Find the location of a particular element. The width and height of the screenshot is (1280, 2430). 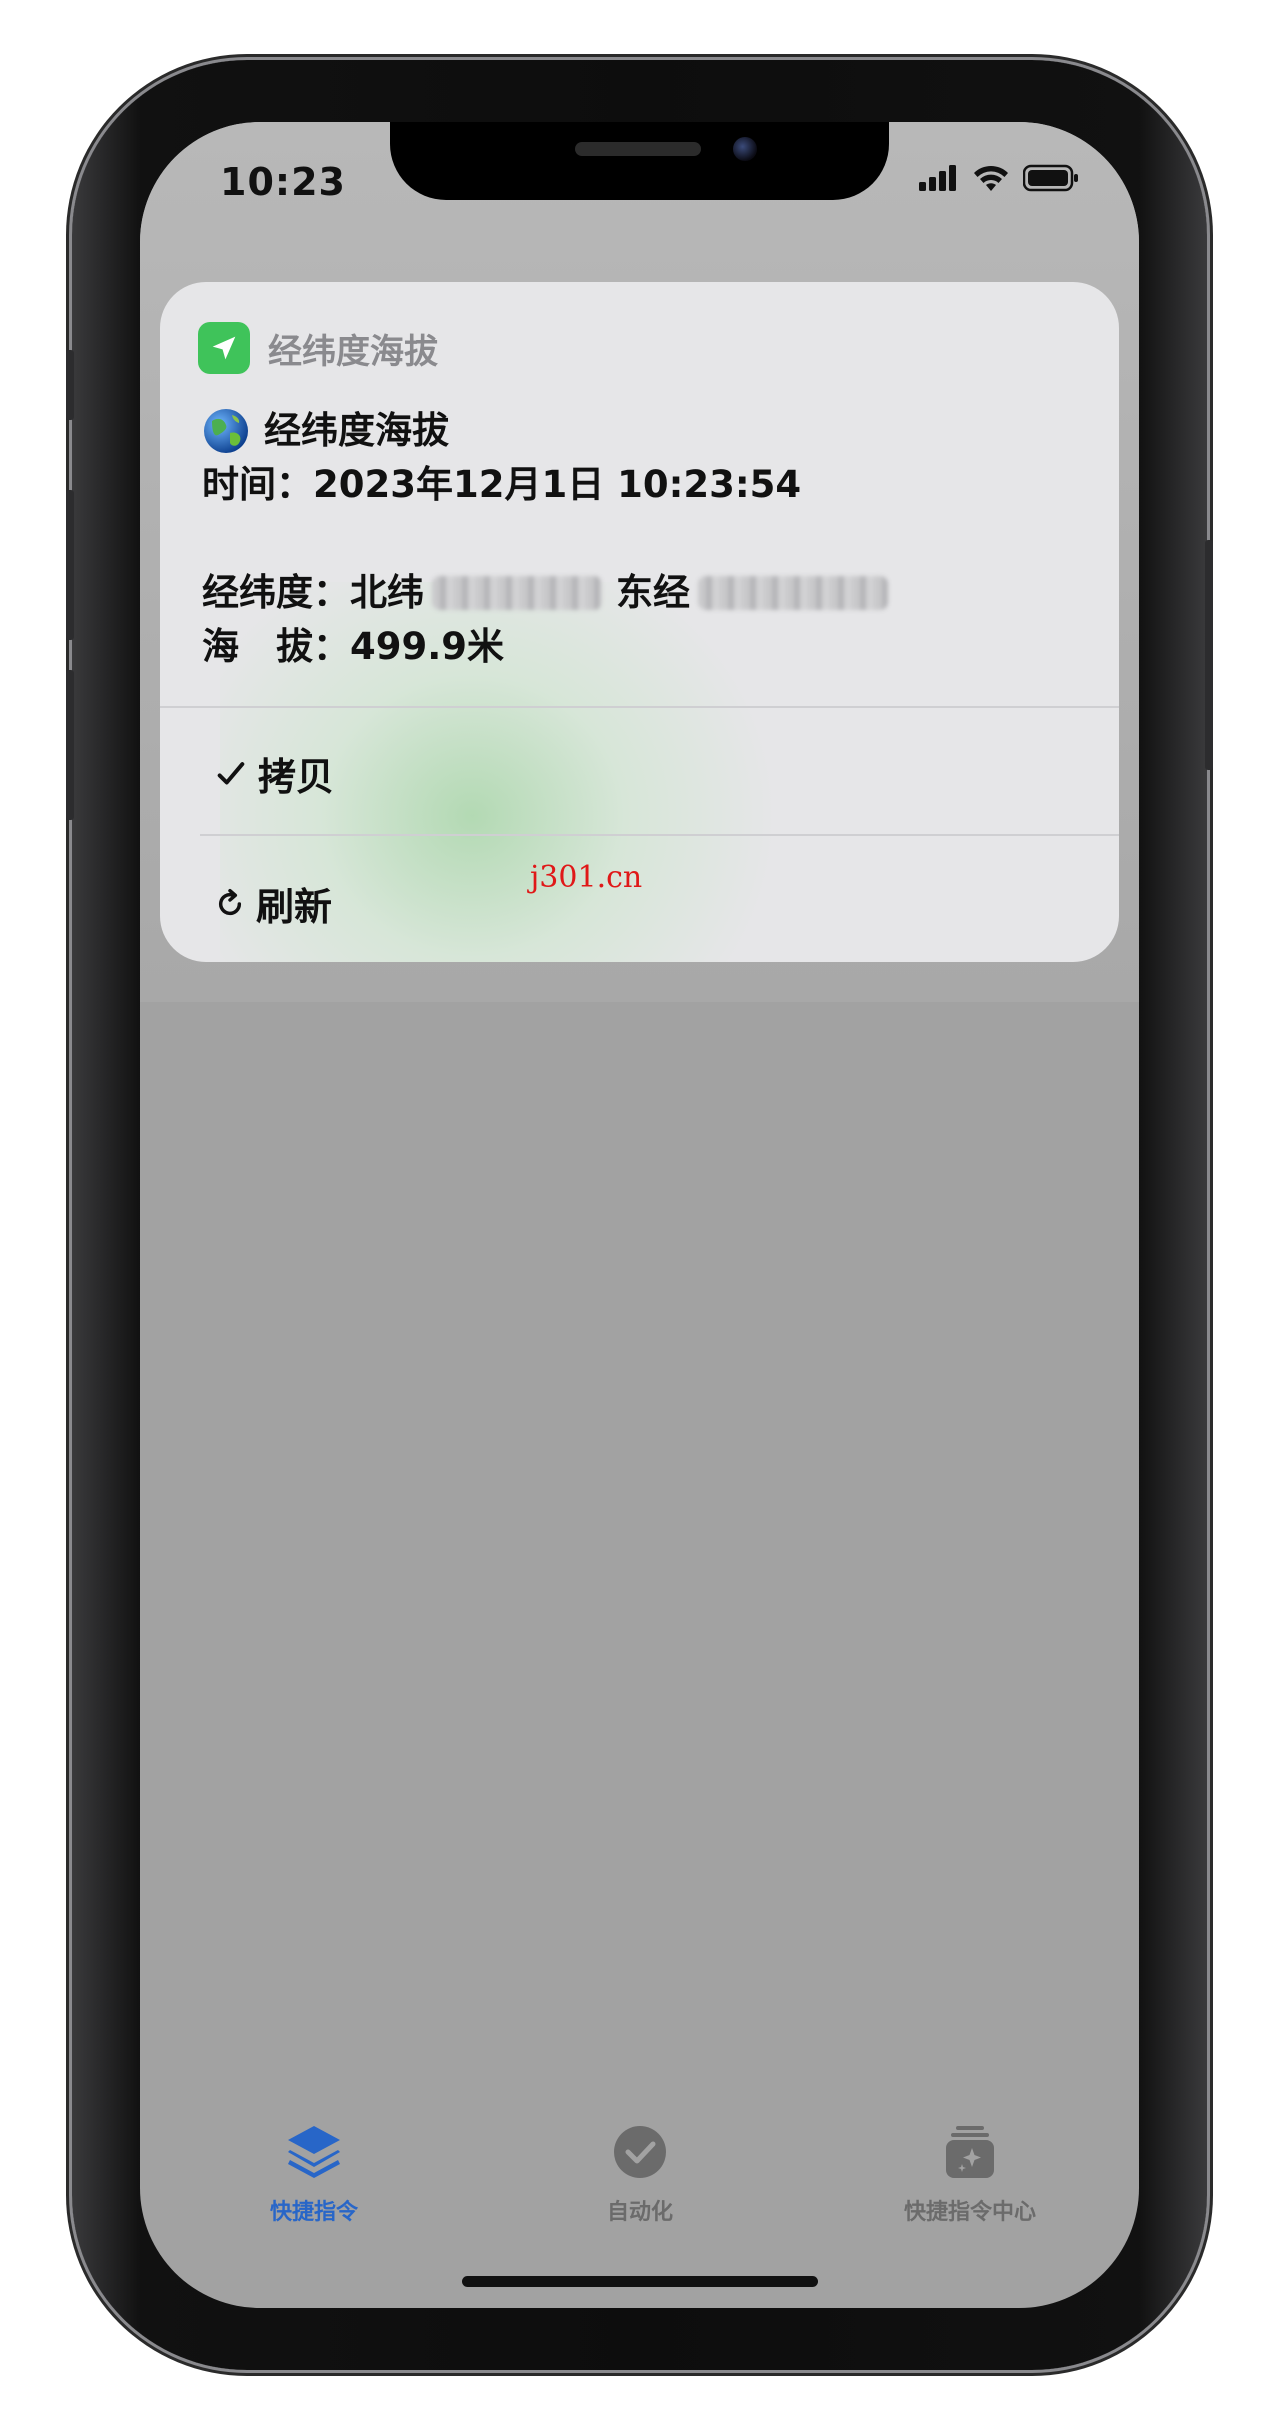

longitude-label: 东经 is located at coordinates (653, 592).